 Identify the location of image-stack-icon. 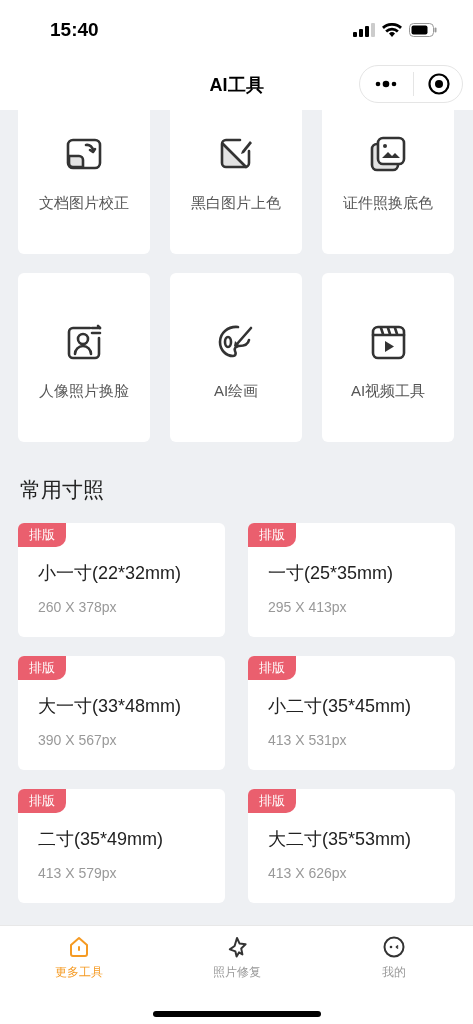
(388, 154).